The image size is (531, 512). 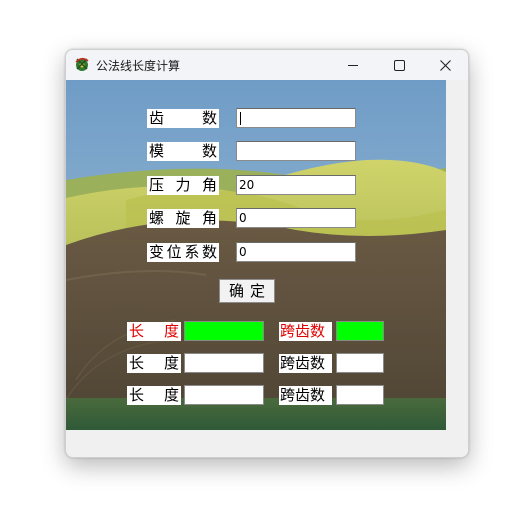 What do you see at coordinates (247, 291) in the screenshot?
I see `confirm-button: 确定` at bounding box center [247, 291].